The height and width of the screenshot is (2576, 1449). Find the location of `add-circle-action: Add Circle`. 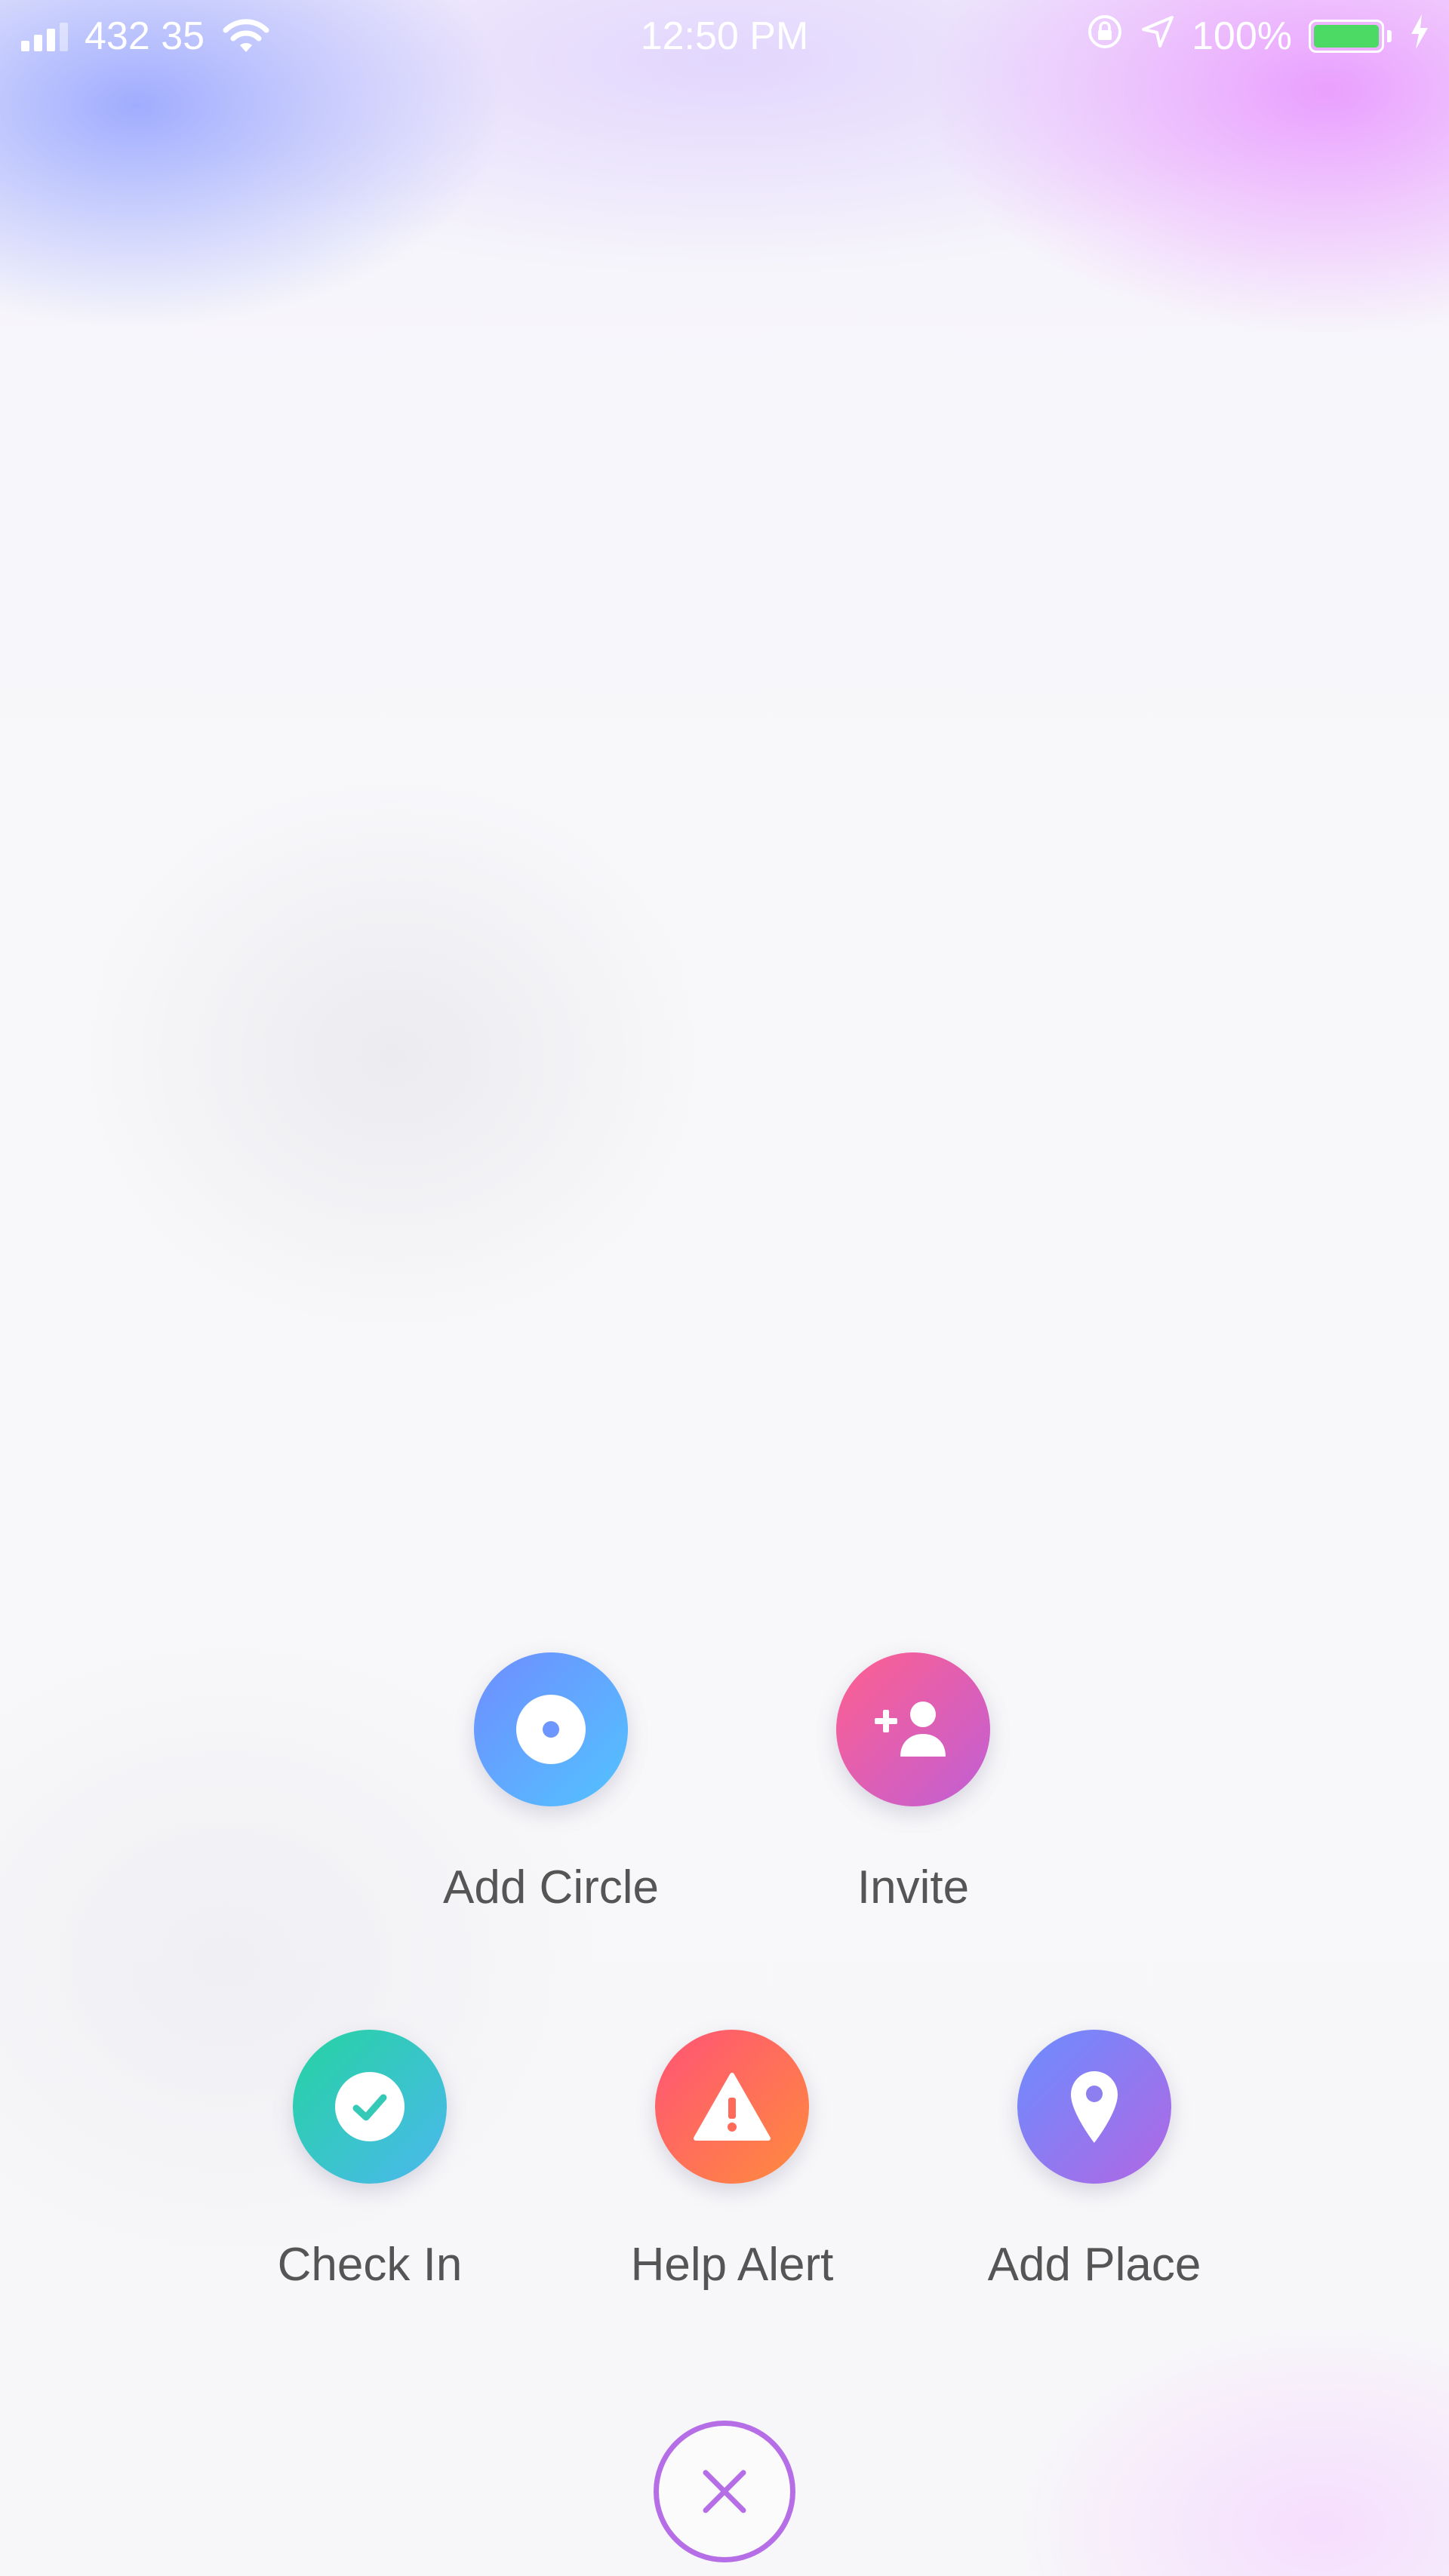

add-circle-action: Add Circle is located at coordinates (551, 1783).